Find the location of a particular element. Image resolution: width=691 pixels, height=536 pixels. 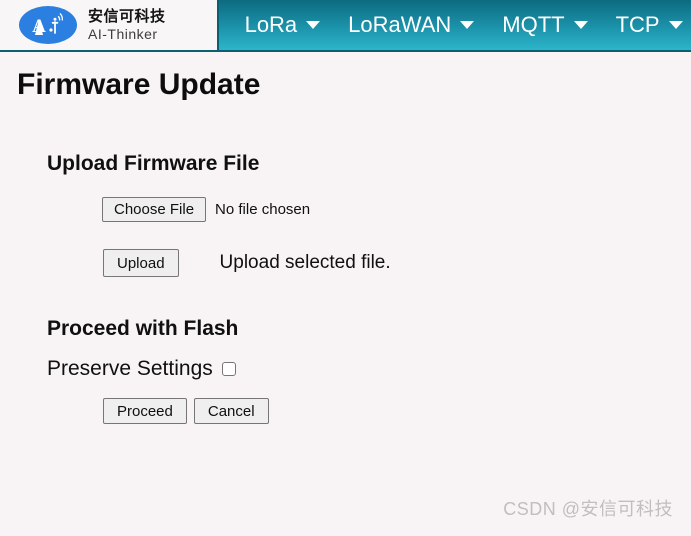

brand-name-cn: 安信可科技 is located at coordinates (127, 16).